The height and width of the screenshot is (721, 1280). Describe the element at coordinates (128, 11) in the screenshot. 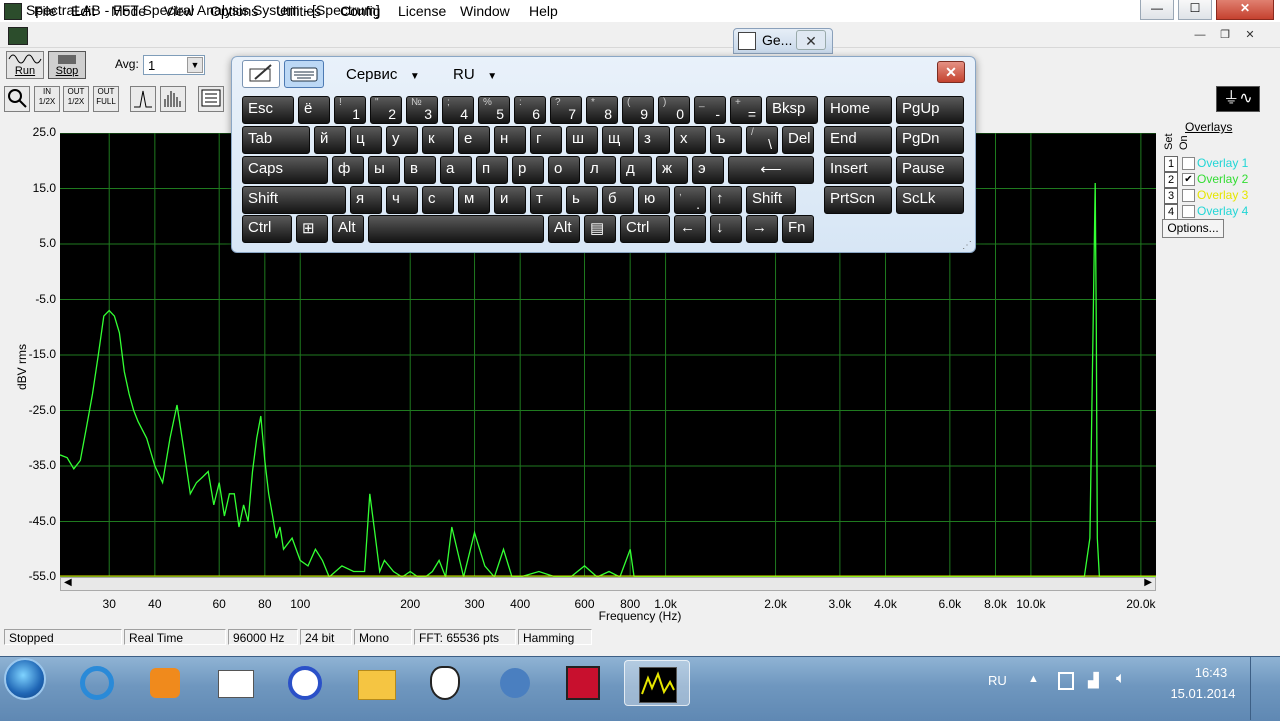

I see `menu-mode: Mode` at that location.